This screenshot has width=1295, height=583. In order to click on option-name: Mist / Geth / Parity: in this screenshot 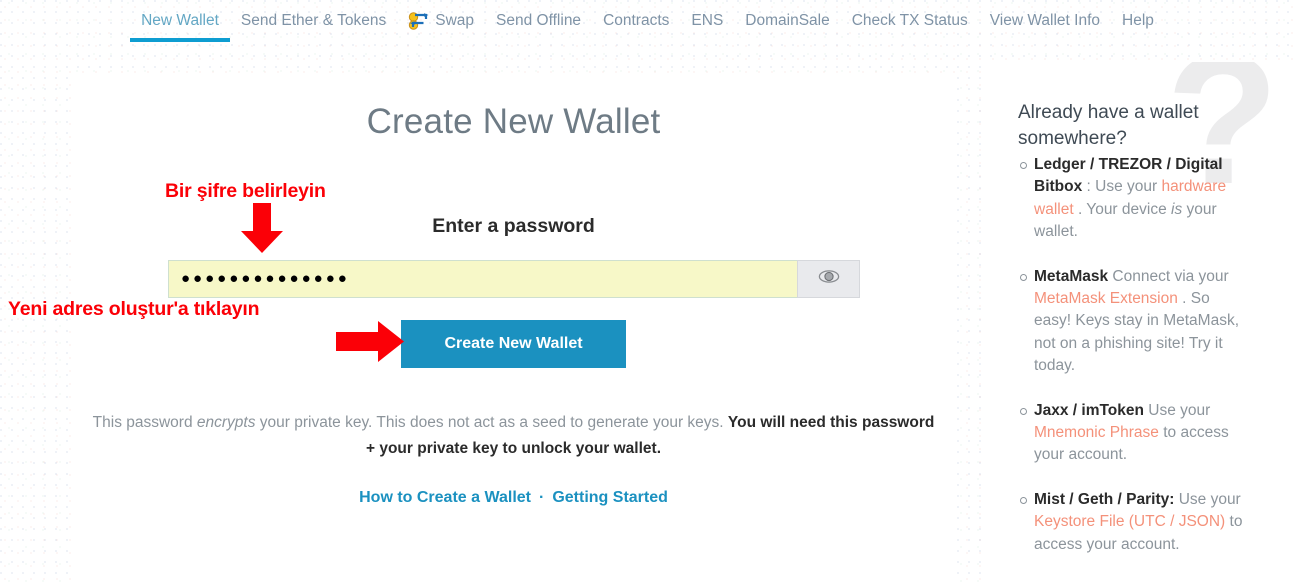, I will do `click(1104, 499)`.